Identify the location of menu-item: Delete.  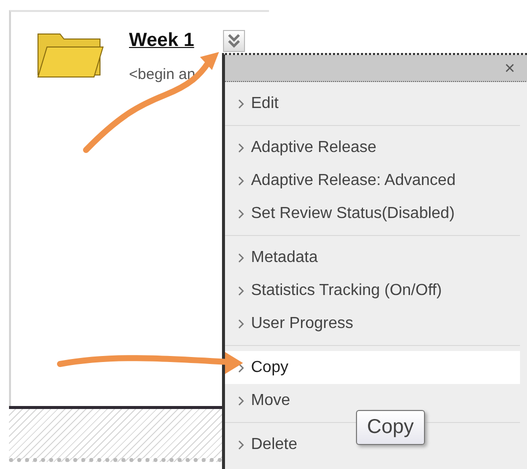
(266, 444).